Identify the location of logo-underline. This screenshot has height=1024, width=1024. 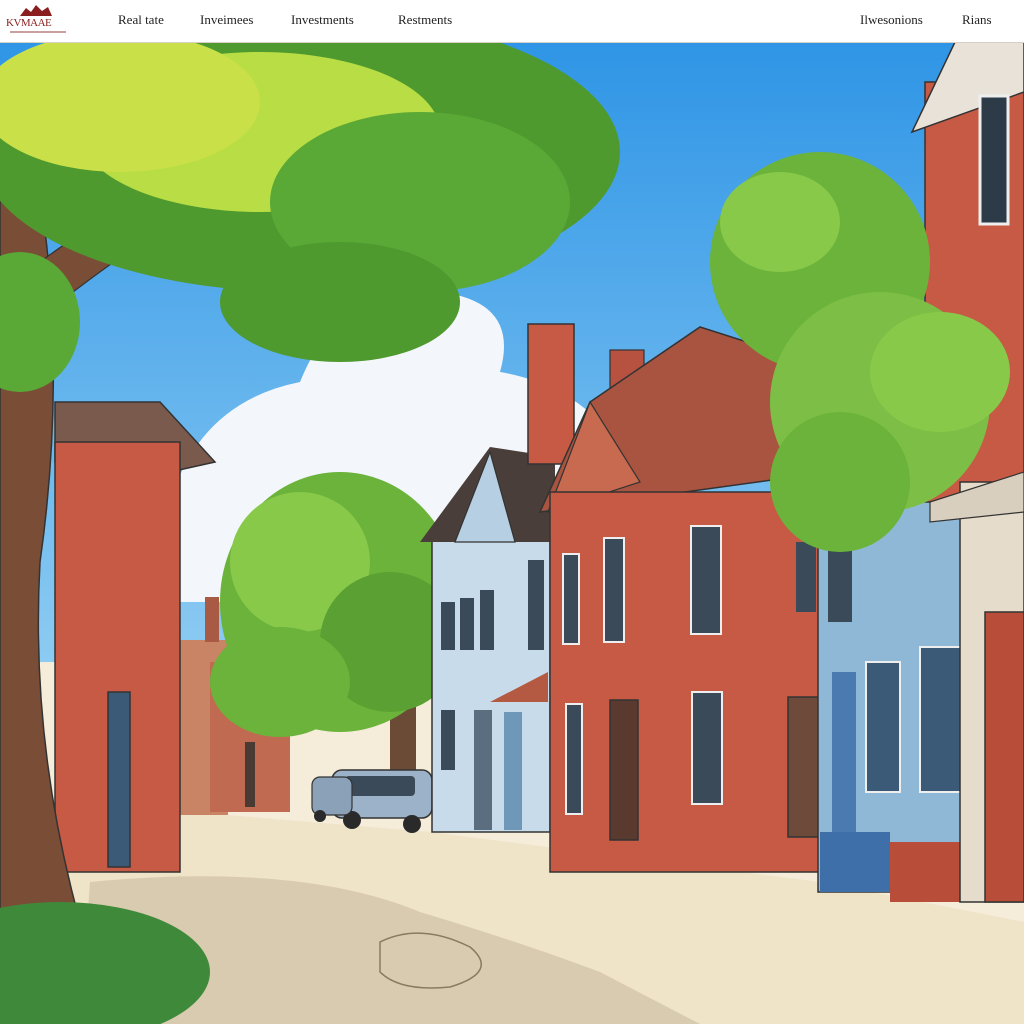
(38, 32).